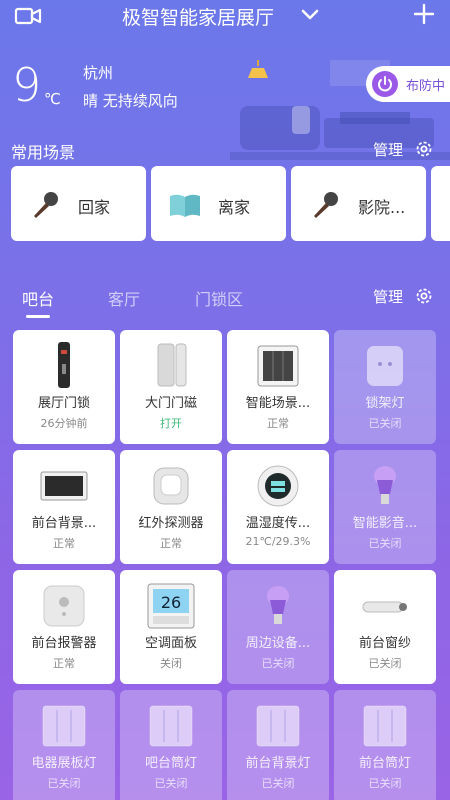 The image size is (450, 800). What do you see at coordinates (64, 643) in the screenshot?
I see `device-name: 前台报警器` at bounding box center [64, 643].